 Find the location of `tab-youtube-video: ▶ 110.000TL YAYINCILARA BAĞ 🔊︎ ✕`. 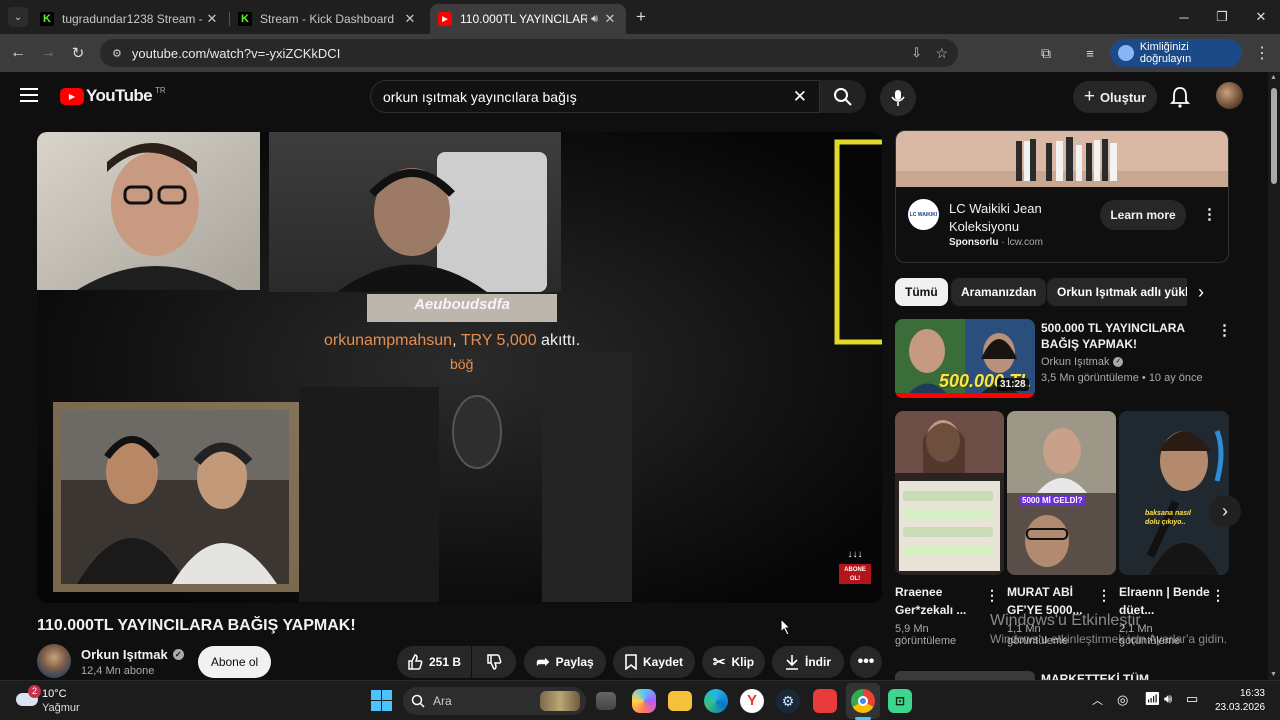

tab-youtube-video: ▶ 110.000TL YAYINCILARA BAĞ 🔊︎ ✕ is located at coordinates (528, 19).